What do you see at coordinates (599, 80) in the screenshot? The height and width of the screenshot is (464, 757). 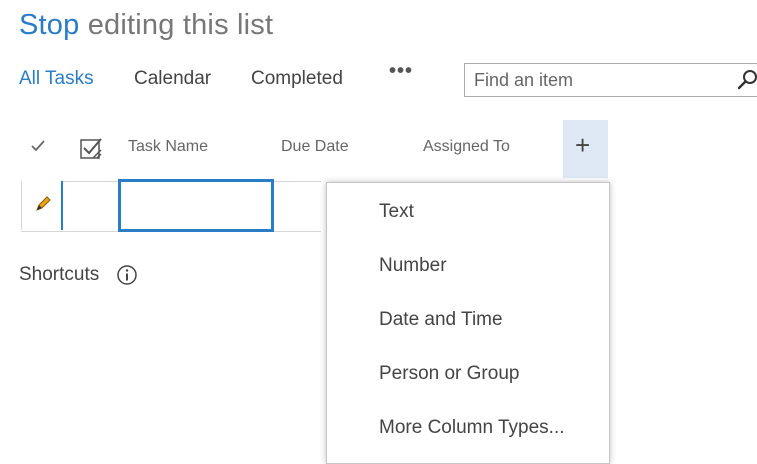 I see `search-input` at bounding box center [599, 80].